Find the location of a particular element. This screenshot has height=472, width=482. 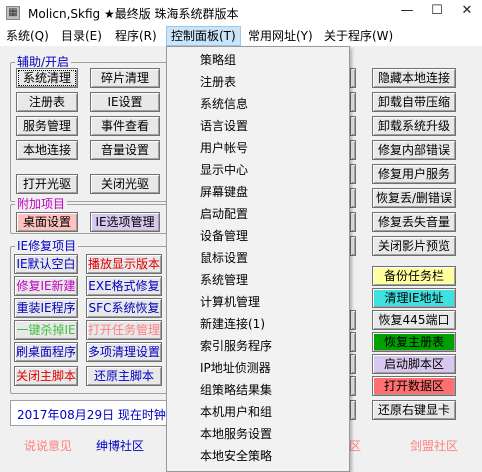

event-viewer-button: 事件查看 is located at coordinates (125, 126).